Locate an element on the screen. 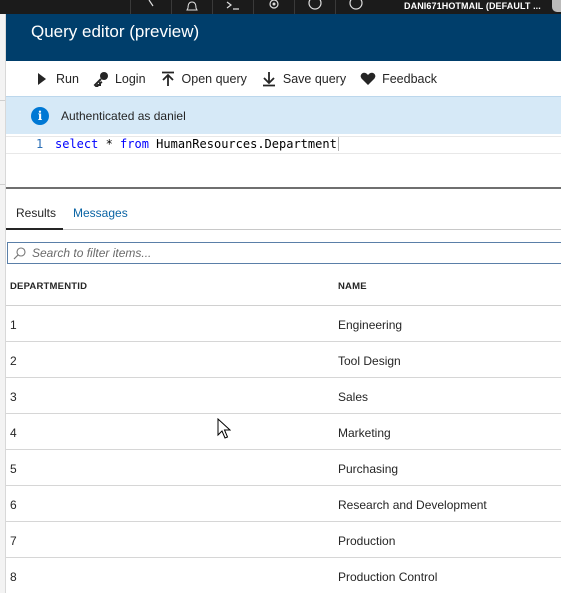  editor-splitter is located at coordinates (283, 188).